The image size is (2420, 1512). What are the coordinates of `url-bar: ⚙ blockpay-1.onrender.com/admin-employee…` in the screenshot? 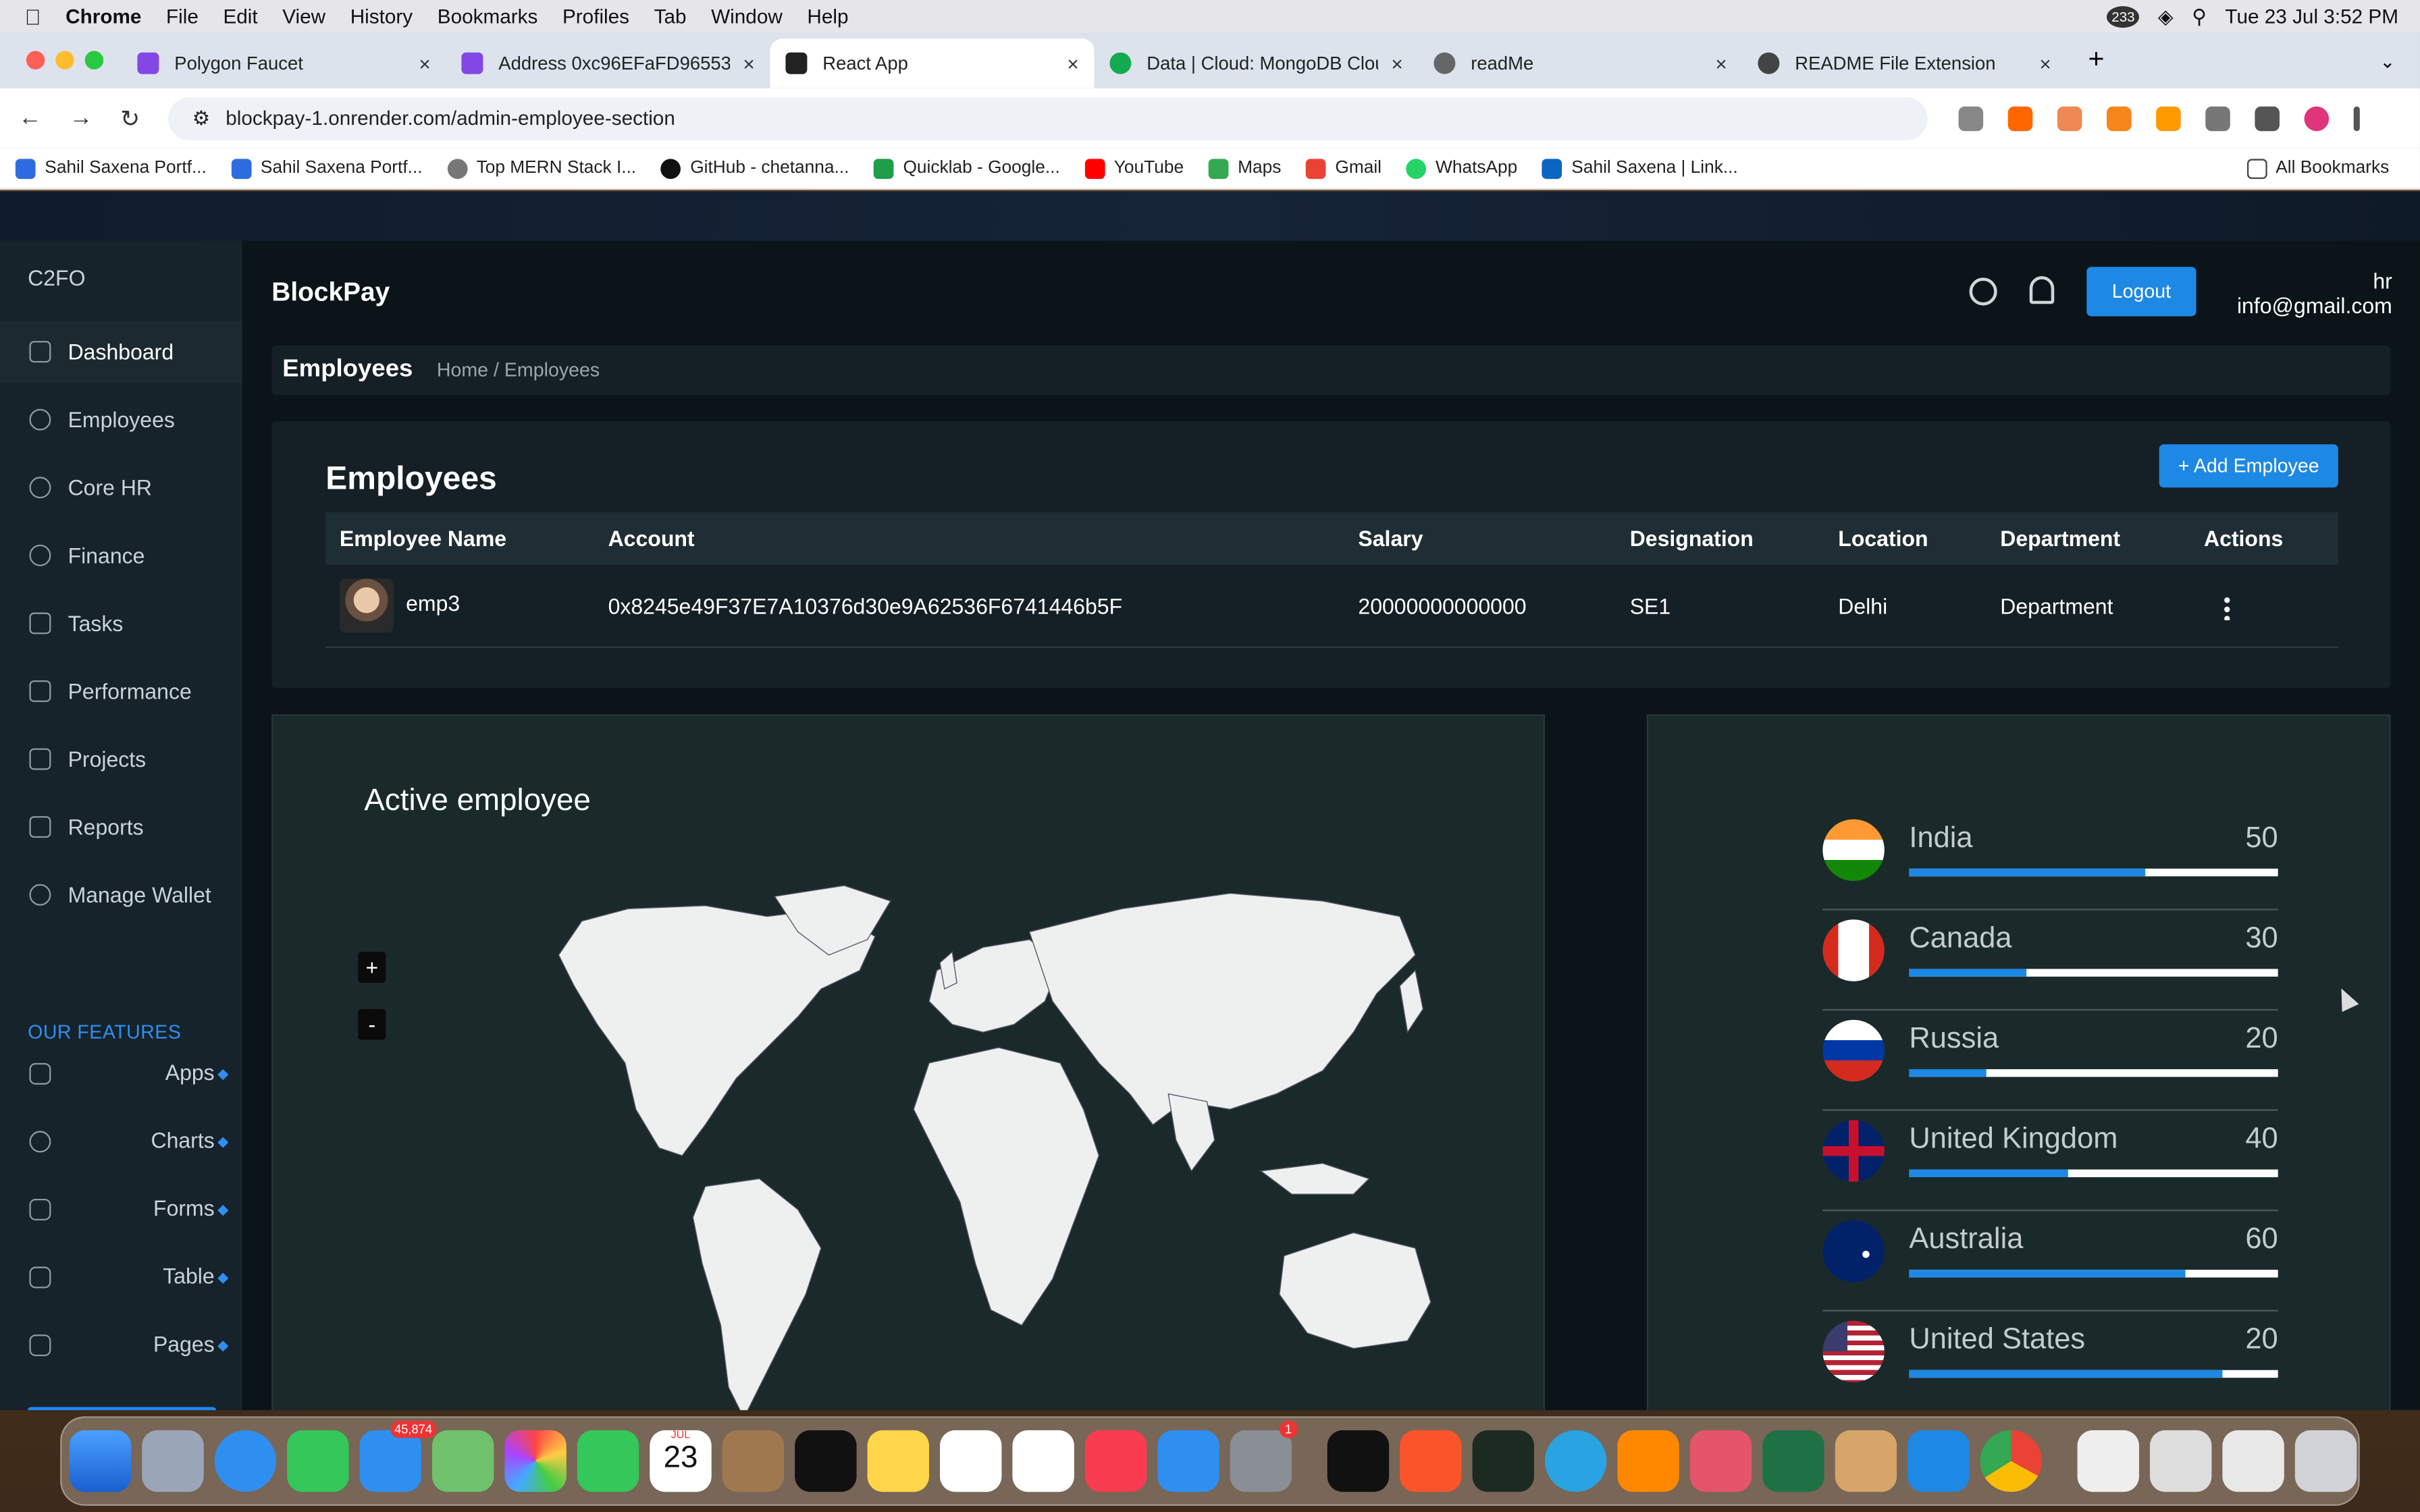 It's located at (1047, 118).